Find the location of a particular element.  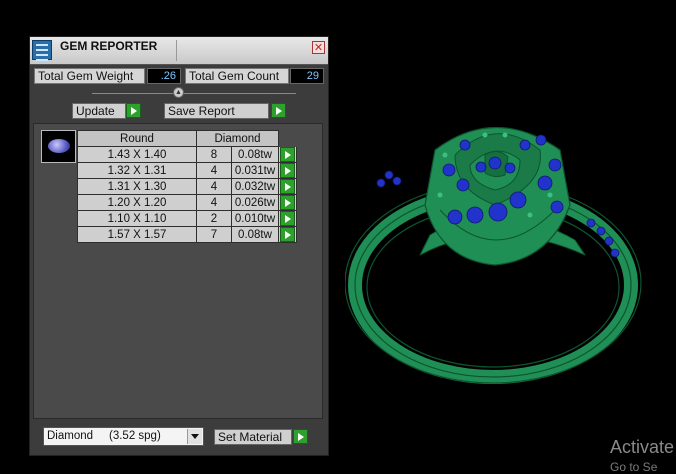

material-header: Diamond is located at coordinates (237, 138).